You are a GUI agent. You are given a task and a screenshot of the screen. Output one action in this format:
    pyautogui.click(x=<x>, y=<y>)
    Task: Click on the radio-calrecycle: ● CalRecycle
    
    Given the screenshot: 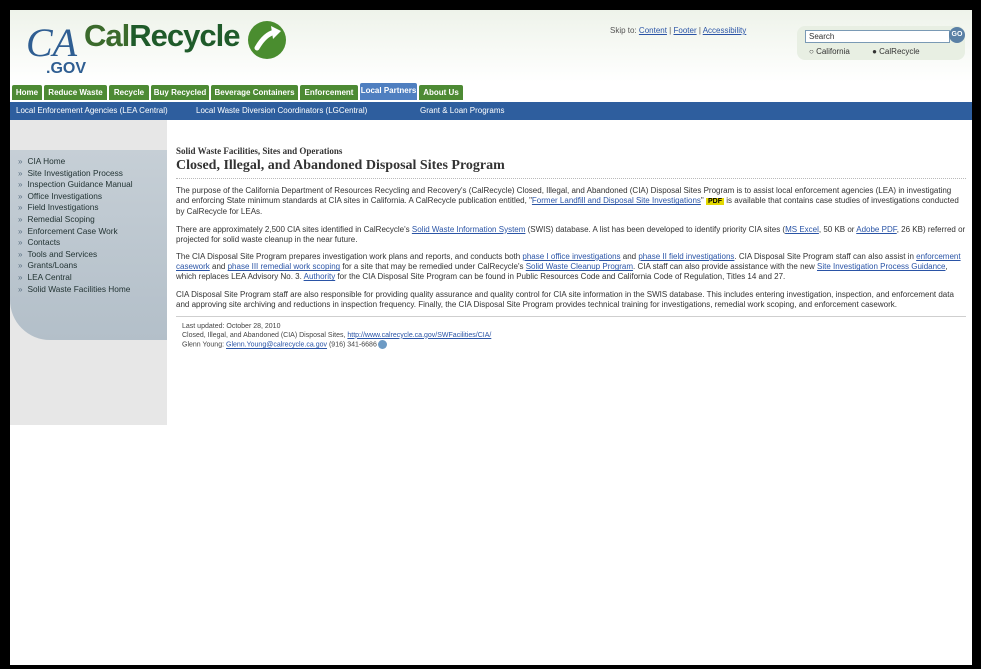 What is the action you would take?
    pyautogui.click(x=901, y=51)
    